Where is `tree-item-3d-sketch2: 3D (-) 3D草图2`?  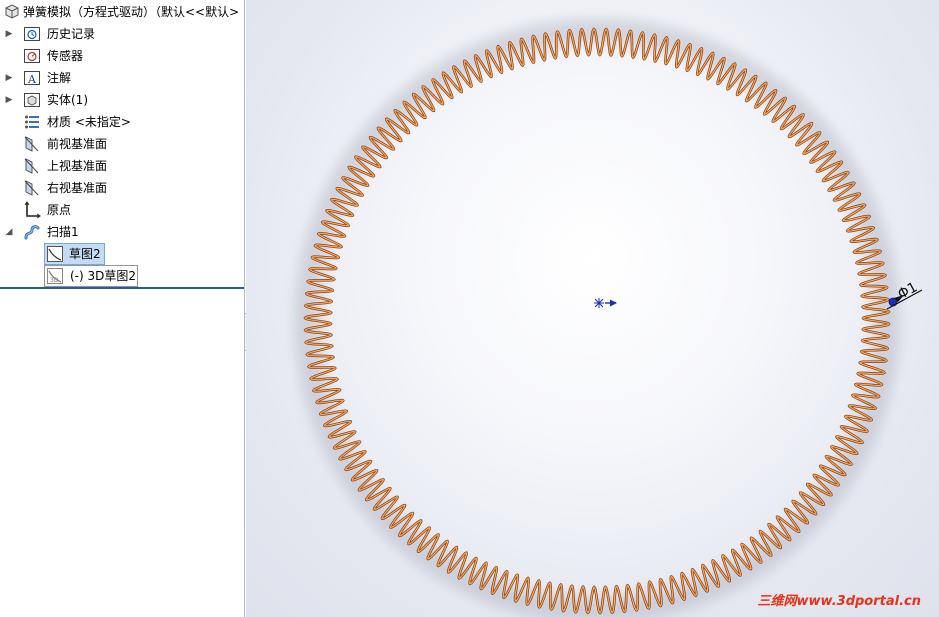 tree-item-3d-sketch2: 3D (-) 3D草图2 is located at coordinates (122, 276).